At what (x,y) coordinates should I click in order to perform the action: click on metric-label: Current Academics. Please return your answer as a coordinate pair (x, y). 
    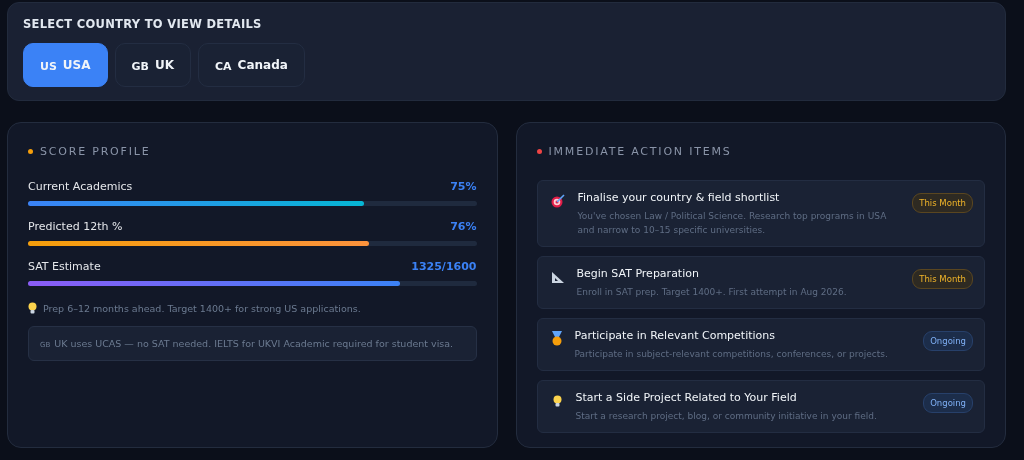
    Looking at the image, I should click on (80, 186).